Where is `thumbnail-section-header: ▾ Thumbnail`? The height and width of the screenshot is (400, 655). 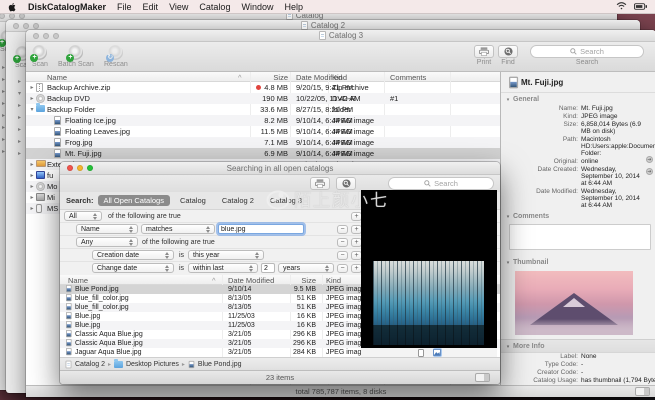
thumbnail-section-header: ▾ Thumbnail is located at coordinates (578, 262).